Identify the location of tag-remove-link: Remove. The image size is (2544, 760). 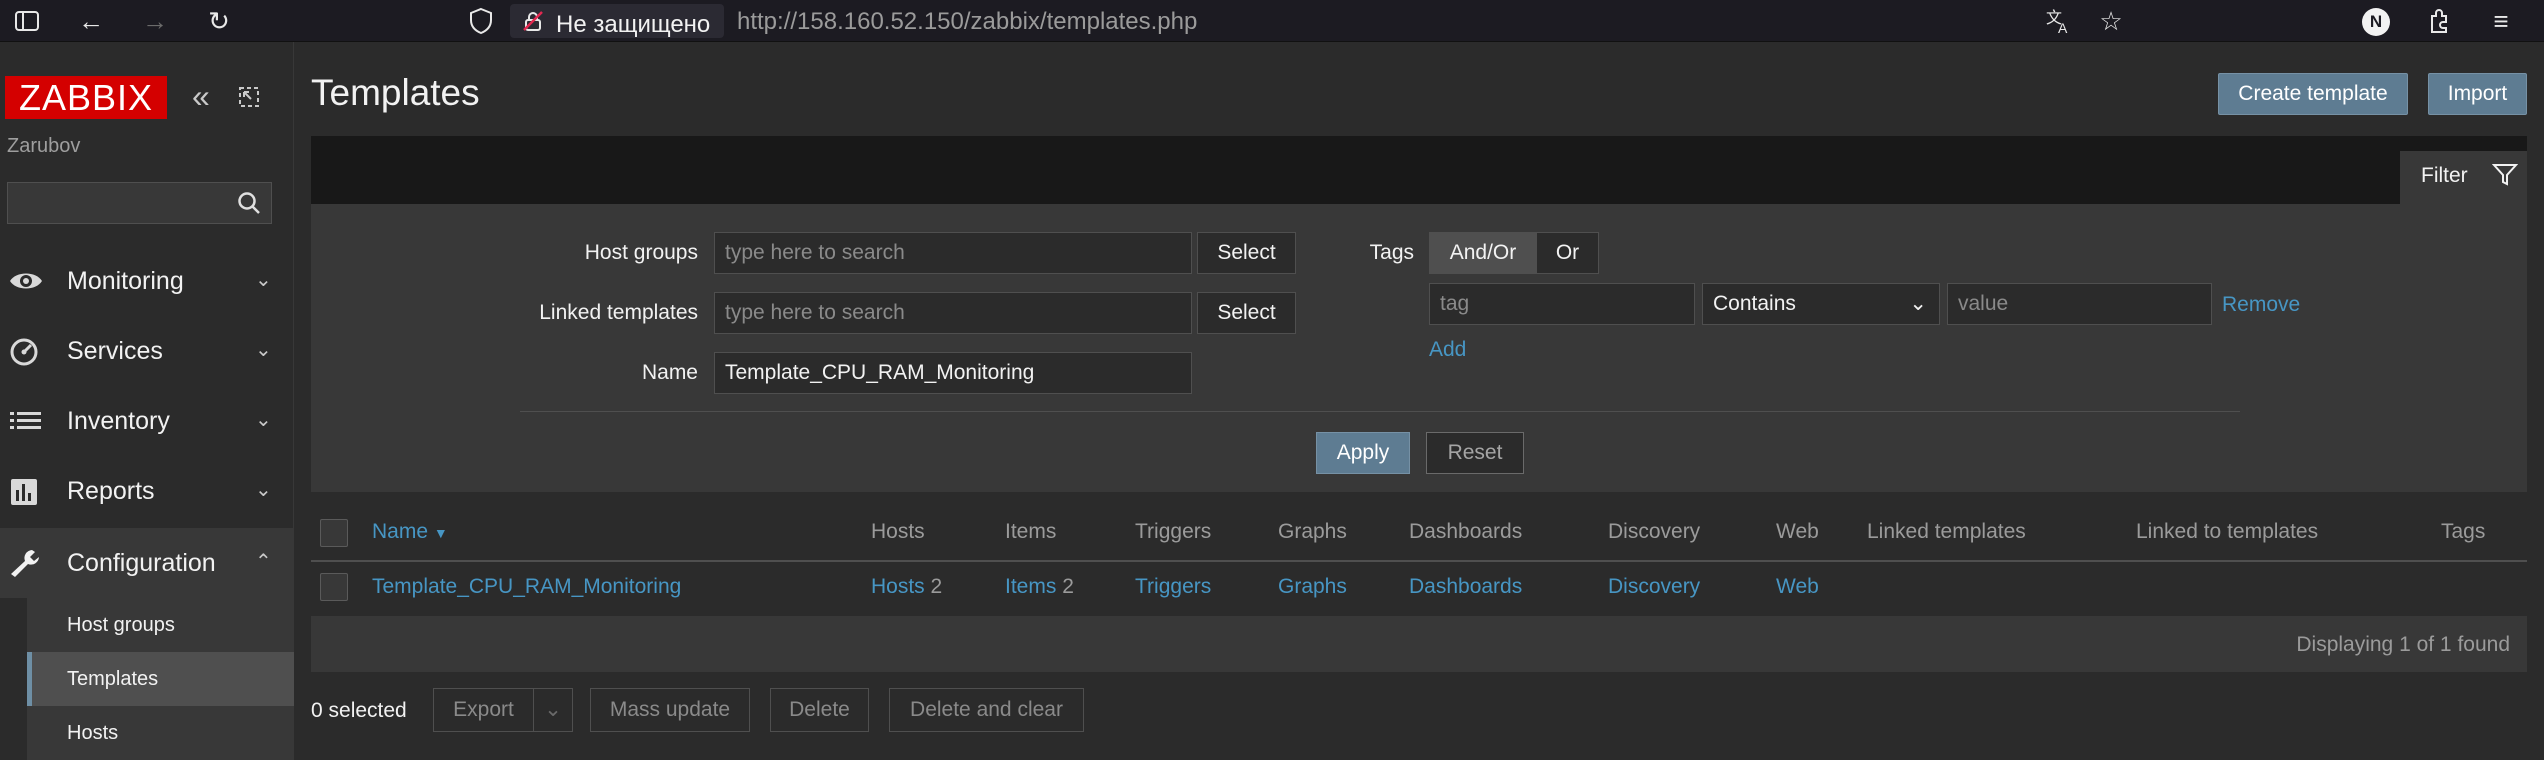
(2261, 305).